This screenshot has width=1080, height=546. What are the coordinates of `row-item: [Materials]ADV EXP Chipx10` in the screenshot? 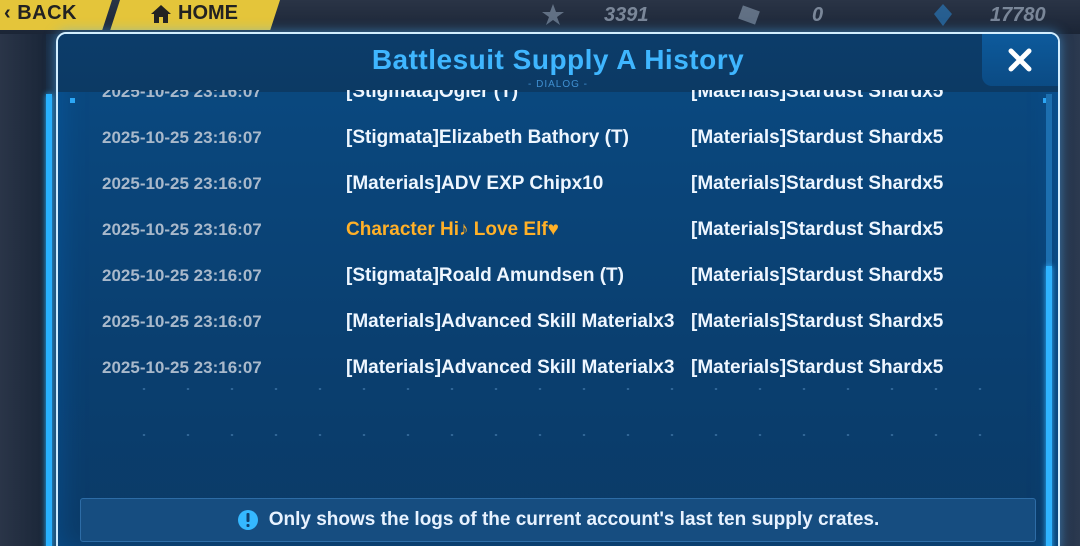 It's located at (475, 183).